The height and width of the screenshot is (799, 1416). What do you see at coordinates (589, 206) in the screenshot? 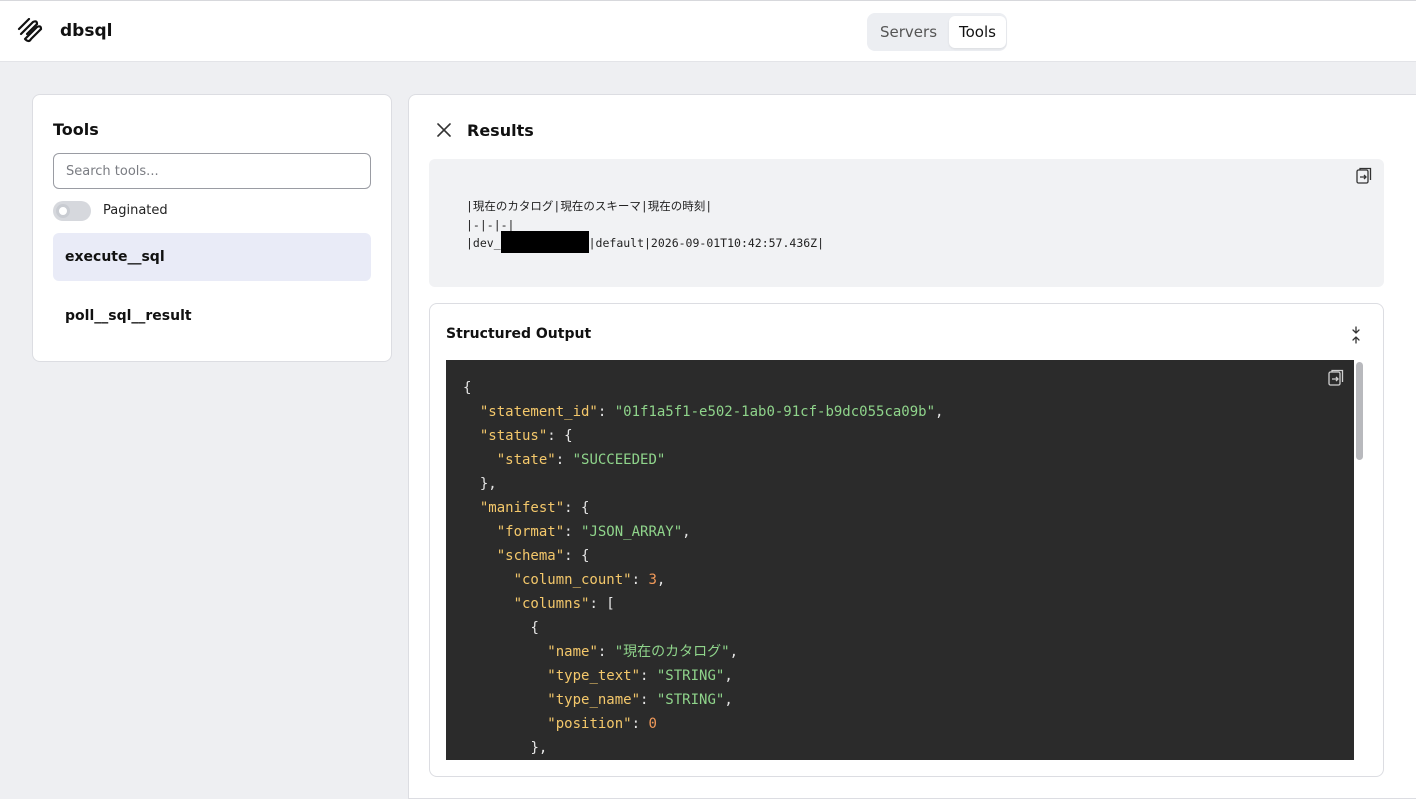
I see `text-line-1: |現在のカタログ|現在のスキーマ|現在の時刻|` at bounding box center [589, 206].